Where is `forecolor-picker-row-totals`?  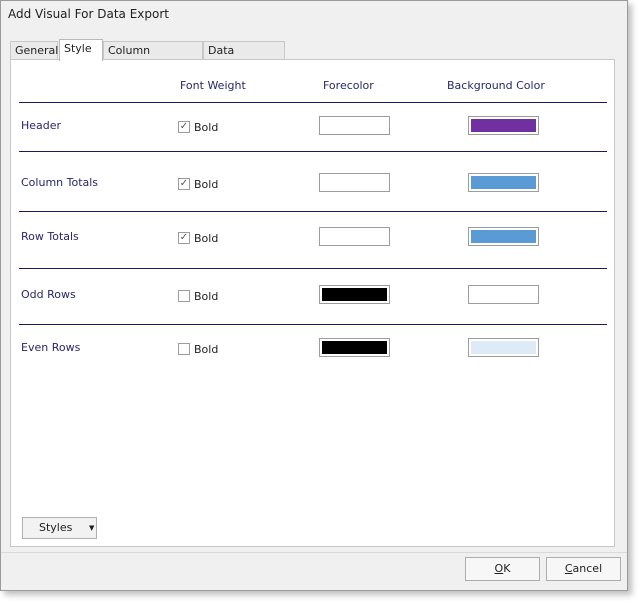 forecolor-picker-row-totals is located at coordinates (354, 236).